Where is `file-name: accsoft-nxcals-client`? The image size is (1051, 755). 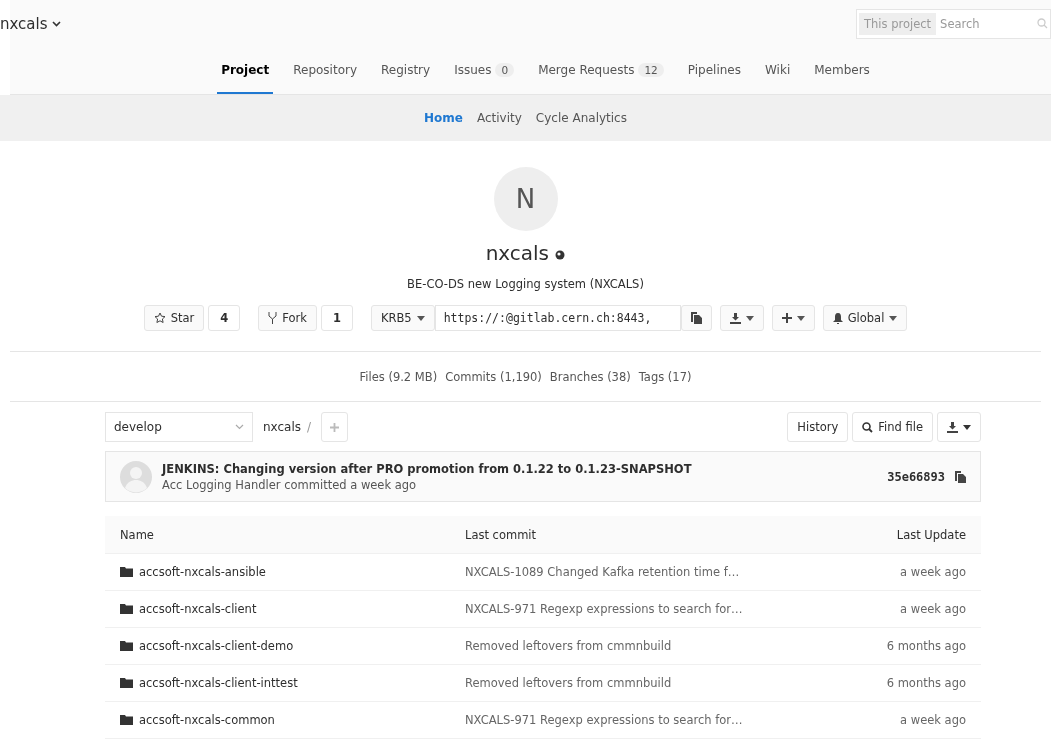 file-name: accsoft-nxcals-client is located at coordinates (292, 609).